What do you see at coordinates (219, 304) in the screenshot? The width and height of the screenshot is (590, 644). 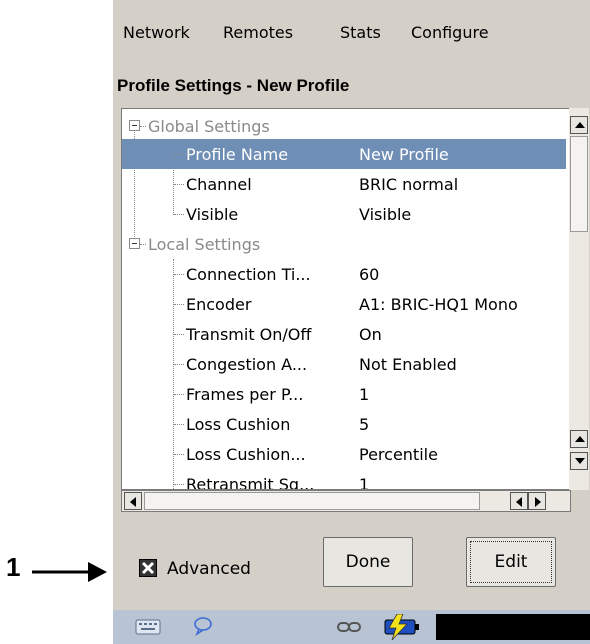 I see `setting-name: Encoder` at bounding box center [219, 304].